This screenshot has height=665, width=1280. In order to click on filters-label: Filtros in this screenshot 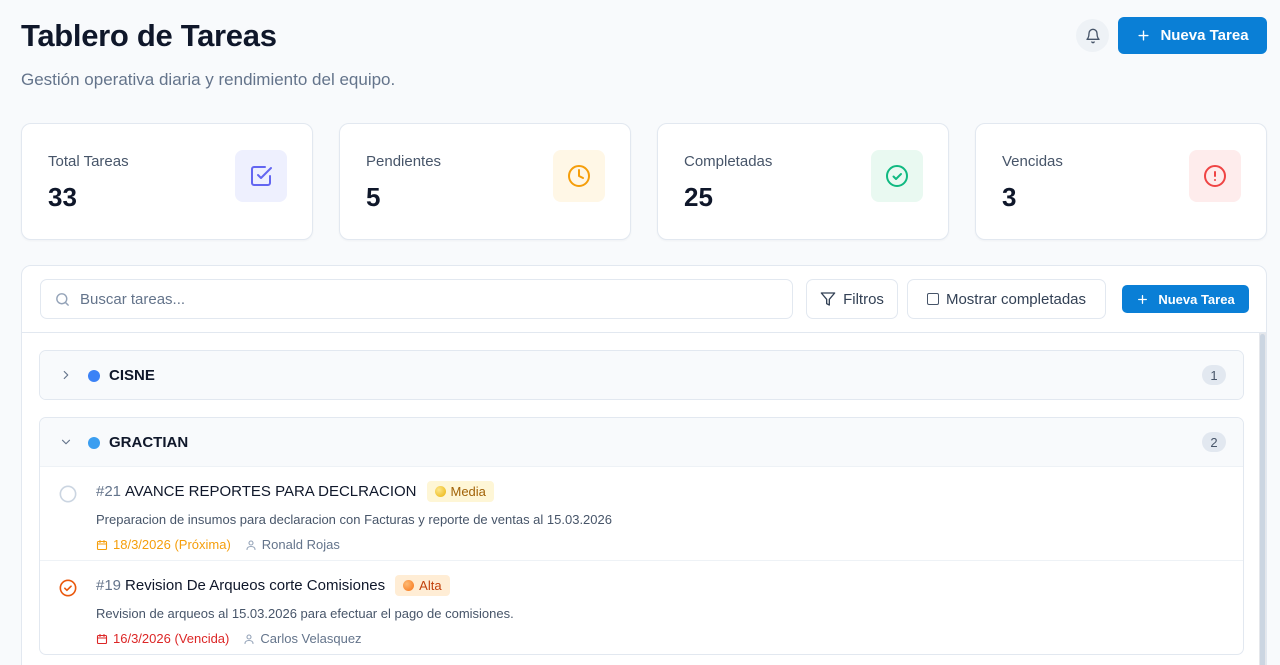, I will do `click(863, 299)`.